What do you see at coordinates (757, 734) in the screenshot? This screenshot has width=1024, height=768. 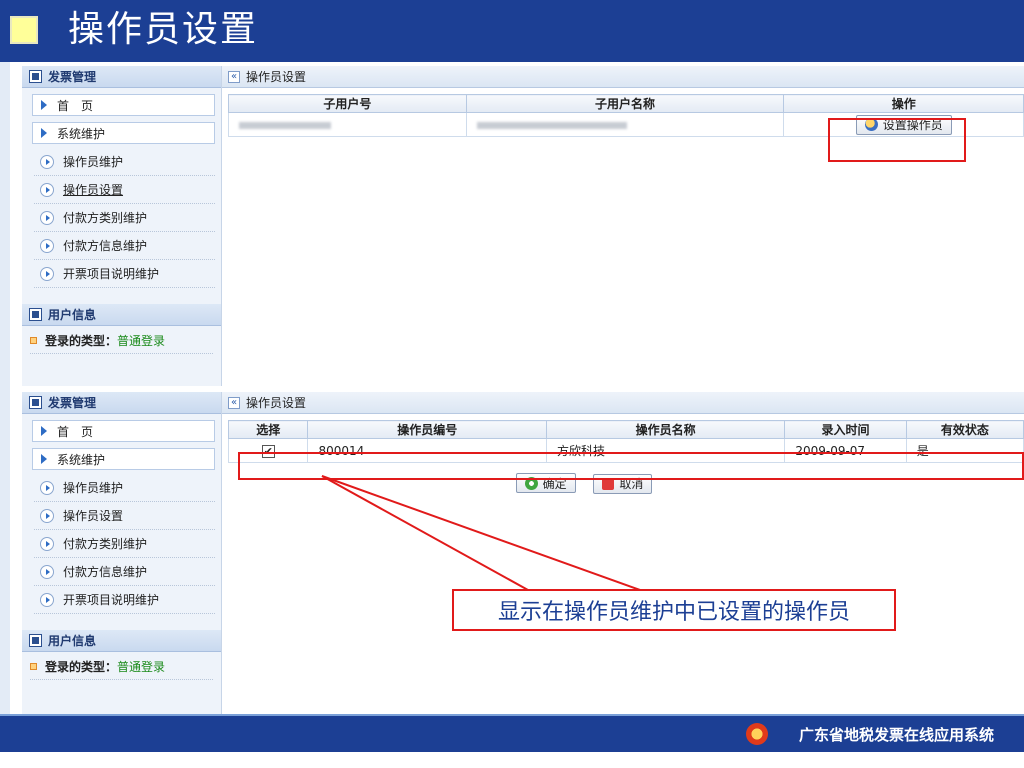 I see `tax-emblem-icon` at bounding box center [757, 734].